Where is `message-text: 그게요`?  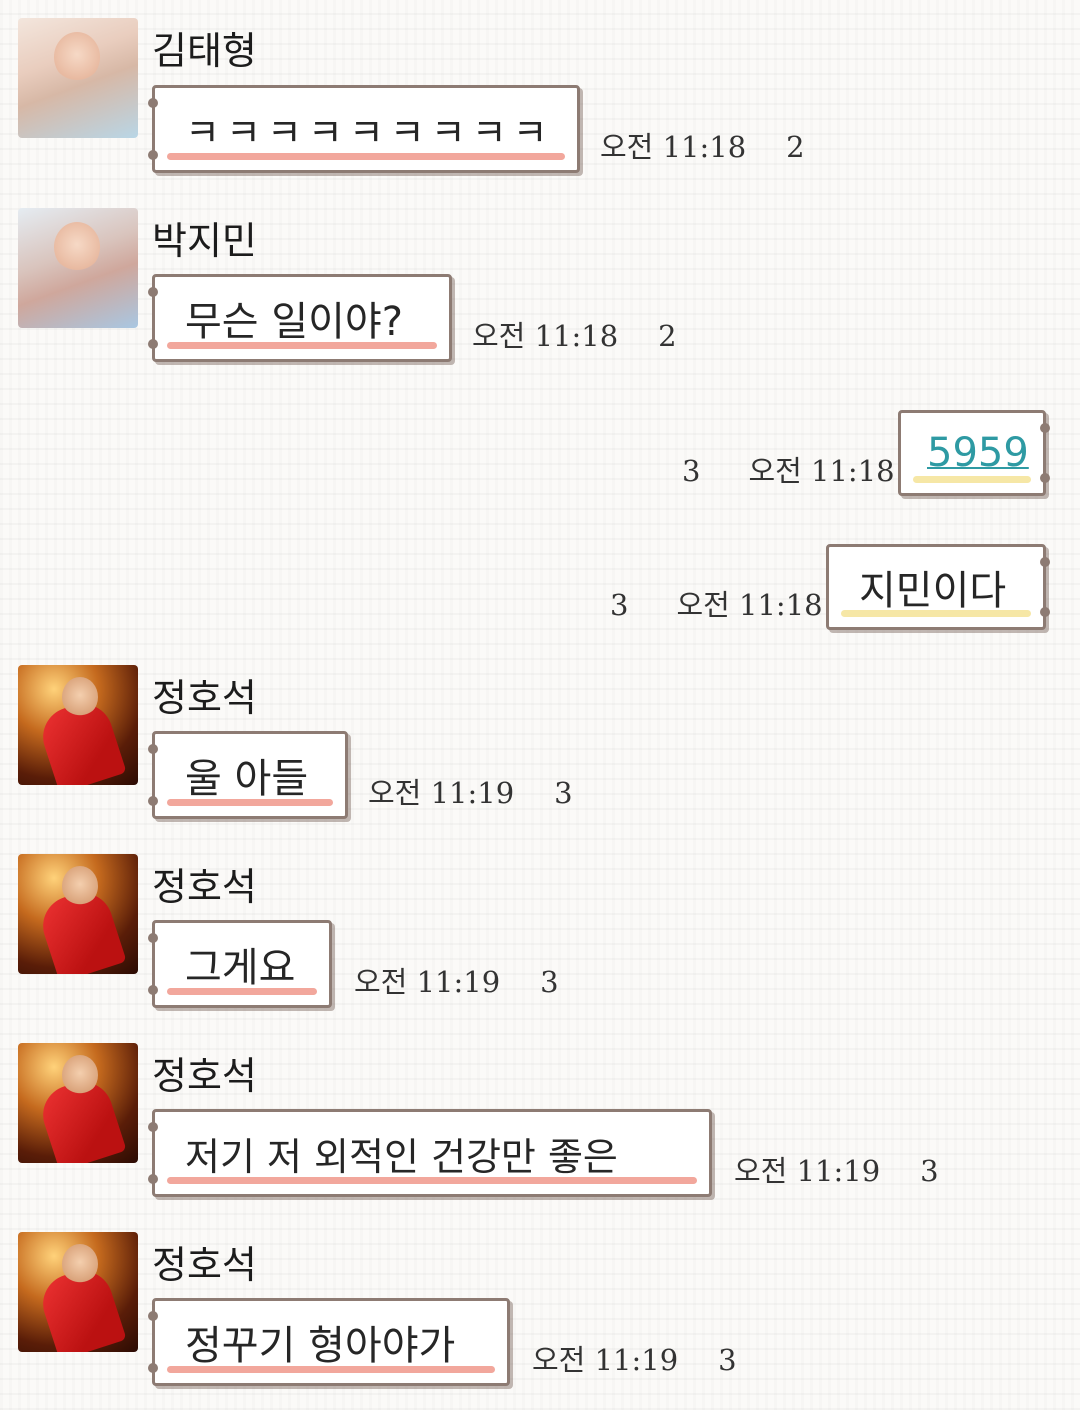
message-text: 그게요 is located at coordinates (240, 968).